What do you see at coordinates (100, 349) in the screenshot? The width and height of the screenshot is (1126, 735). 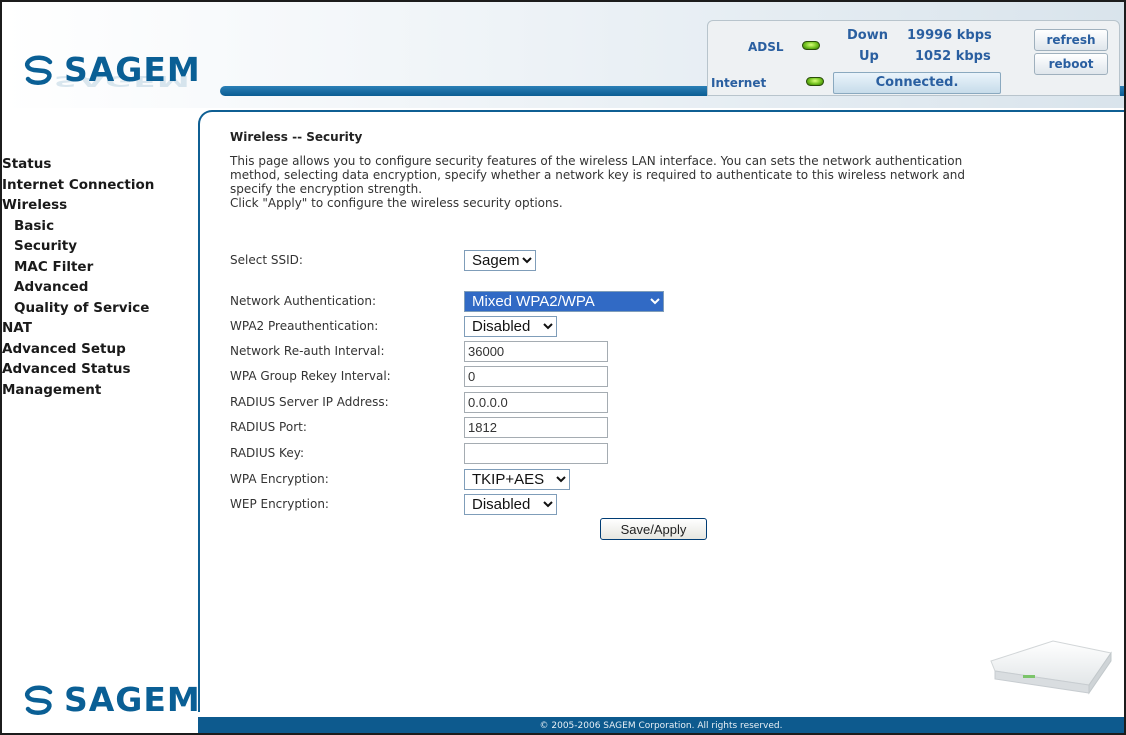 I see `sidebar-item-advanced-setup: Advanced Setup` at bounding box center [100, 349].